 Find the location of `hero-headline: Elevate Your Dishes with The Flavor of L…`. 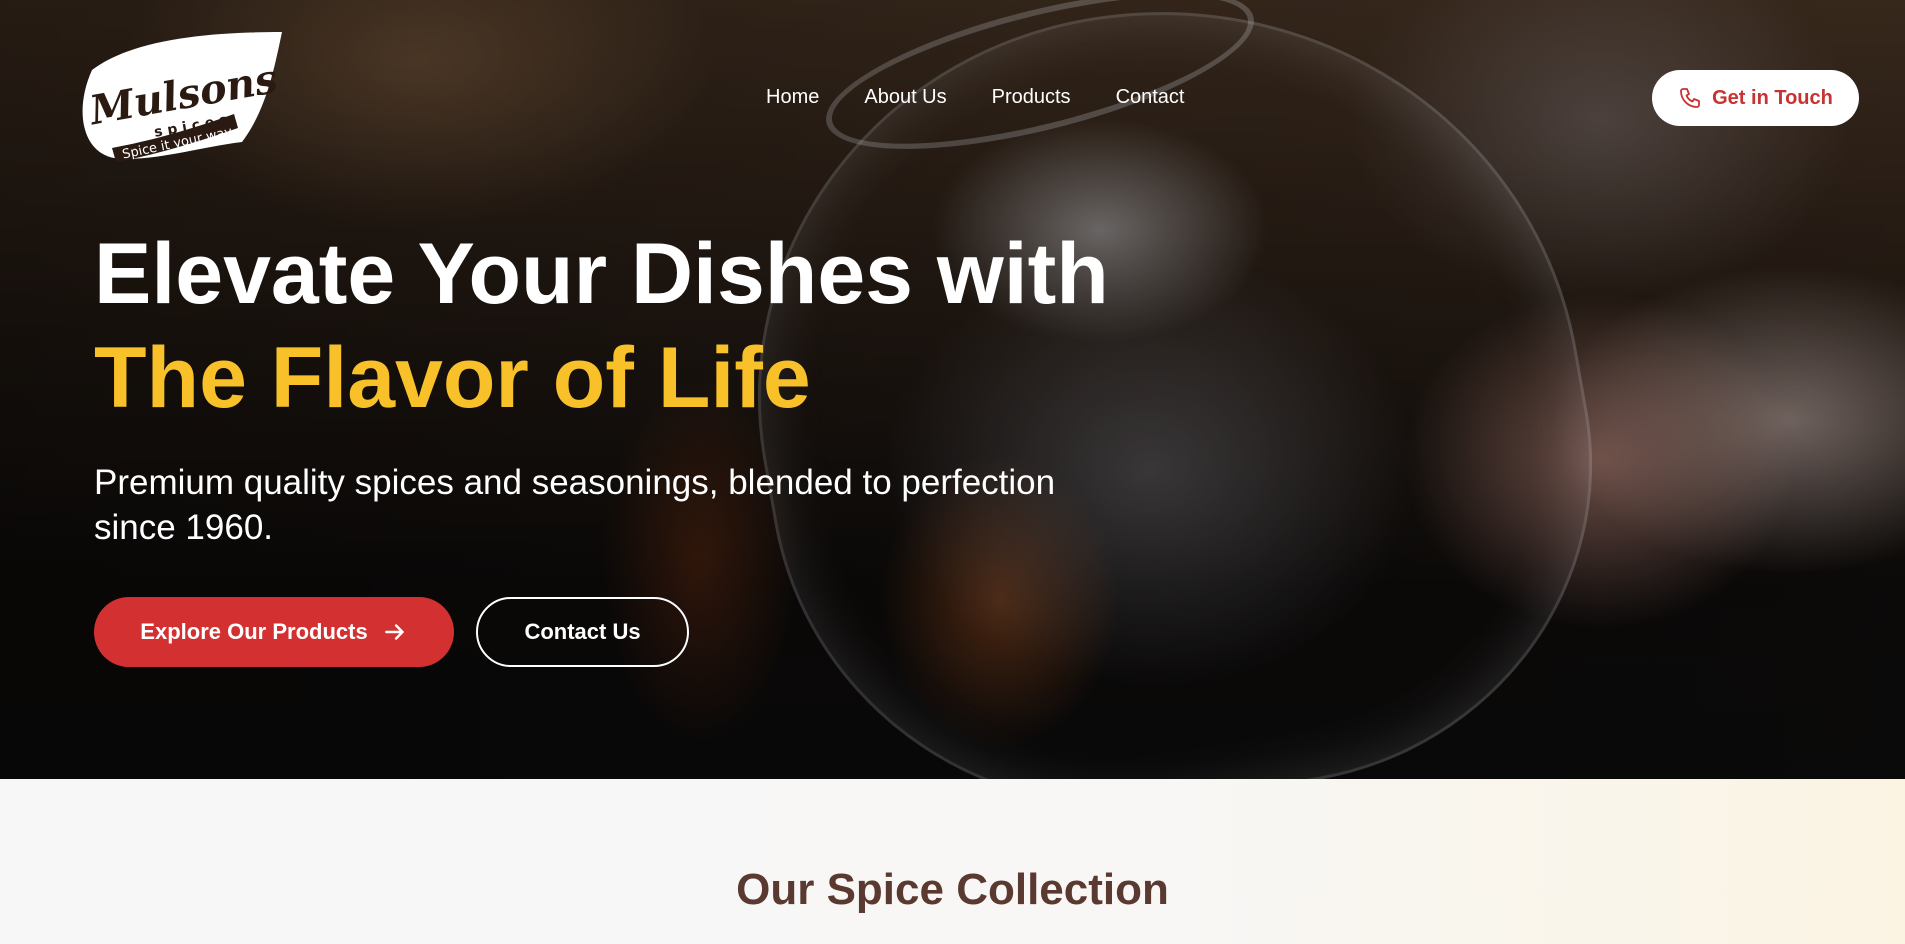

hero-headline: Elevate Your Dishes with The Flavor of L… is located at coordinates (601, 326).